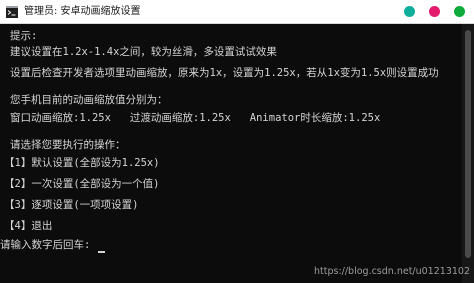 Image resolution: width=474 pixels, height=283 pixels. What do you see at coordinates (434, 11) in the screenshot?
I see `maximize-button` at bounding box center [434, 11].